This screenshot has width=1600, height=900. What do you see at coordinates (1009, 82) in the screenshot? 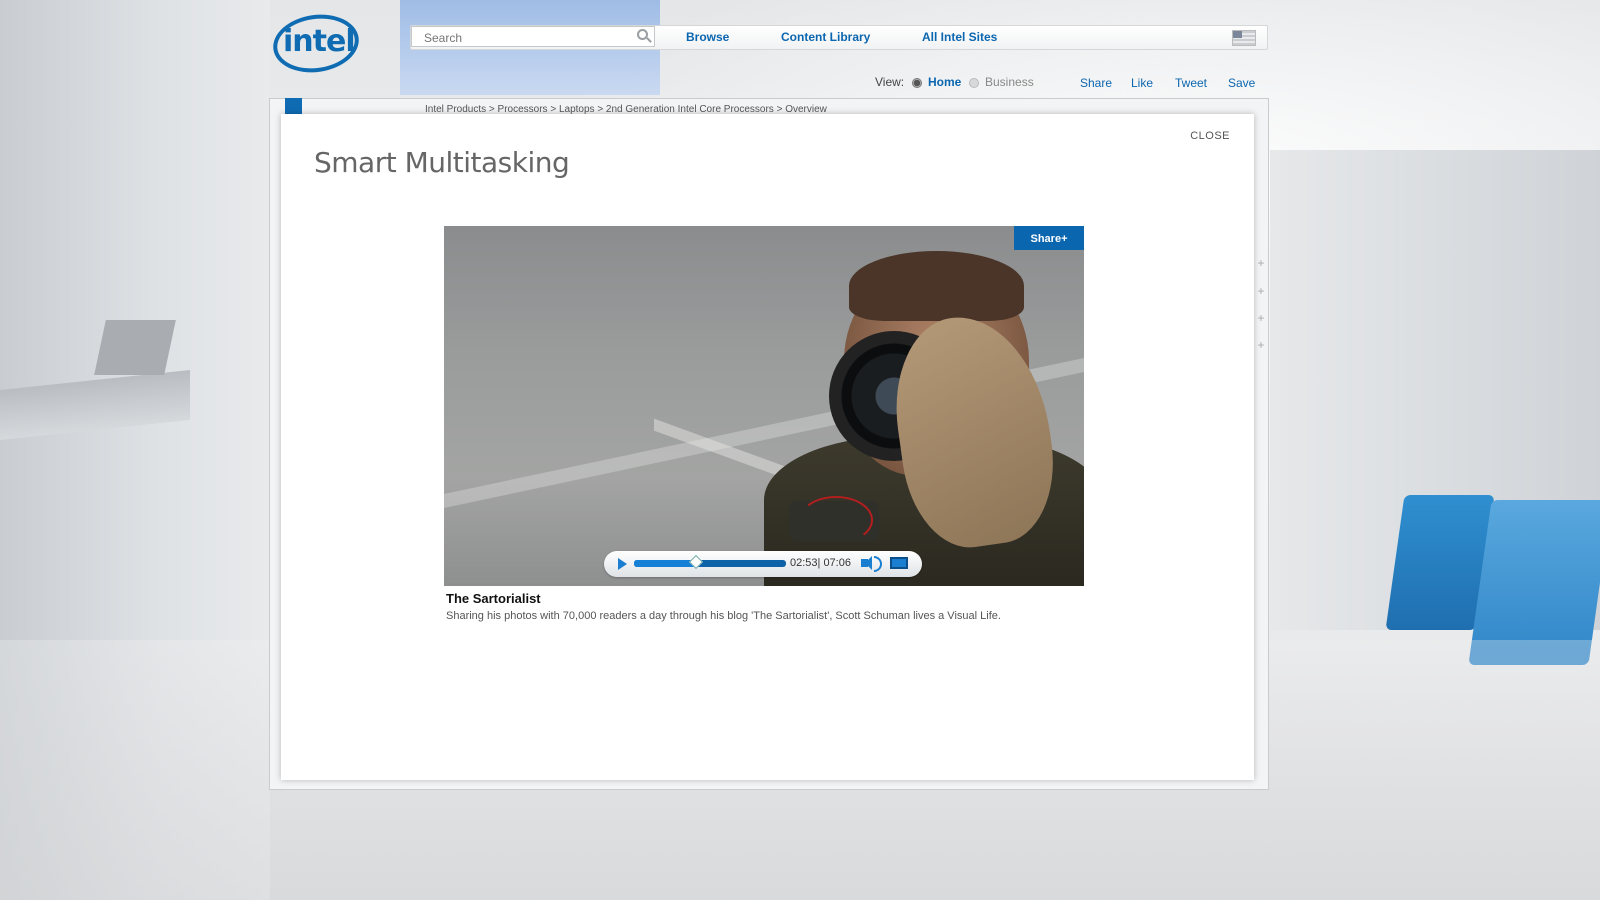
I see `view-option-business: Business` at bounding box center [1009, 82].